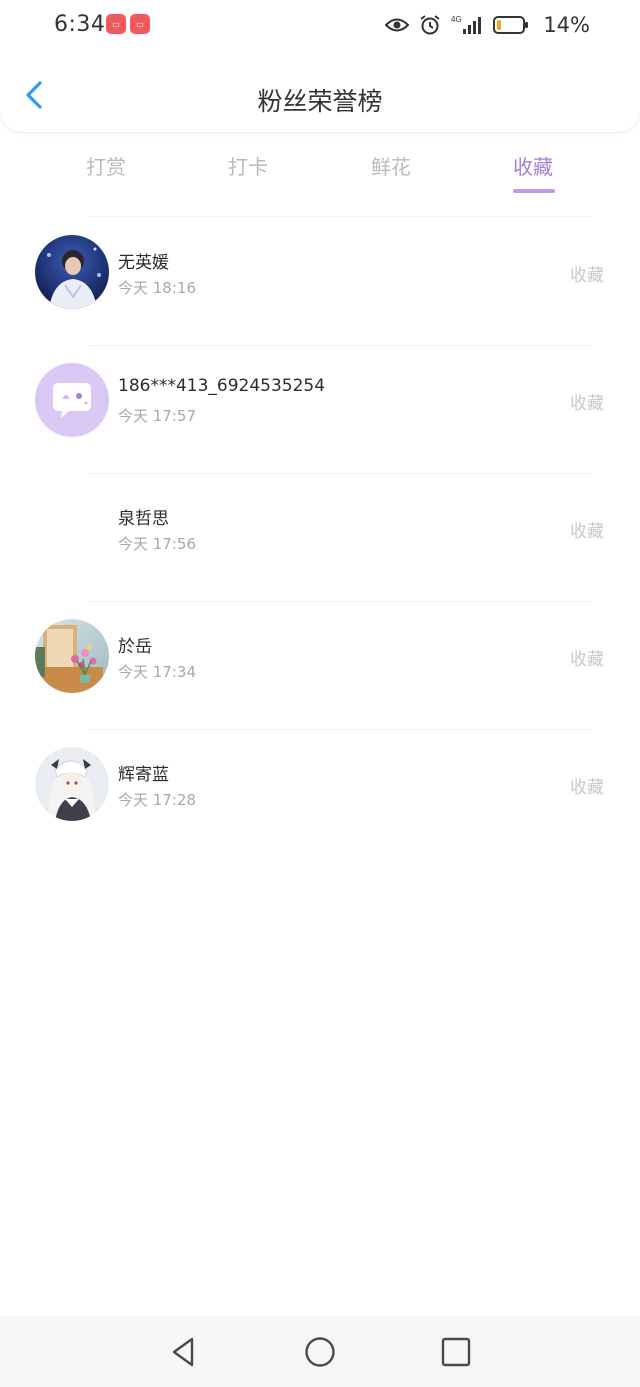  I want to click on fan-name: 辉寄蓝, so click(143, 775).